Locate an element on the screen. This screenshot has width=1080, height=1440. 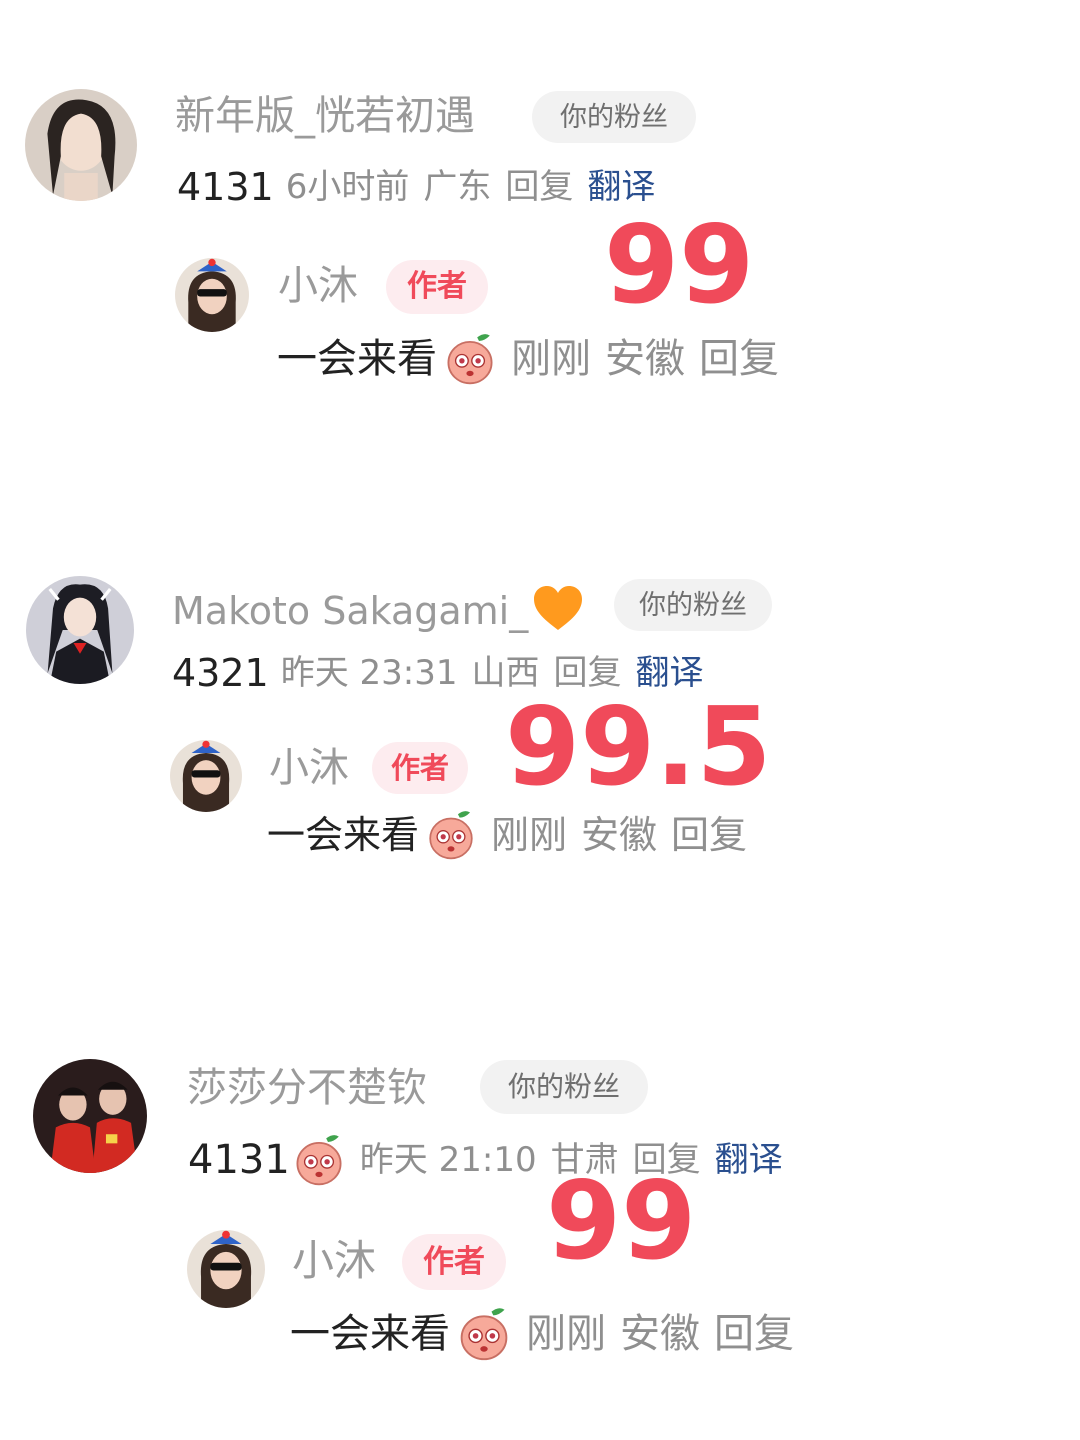
comment-username: 新年版_恍若初遇 is located at coordinates (325, 116).